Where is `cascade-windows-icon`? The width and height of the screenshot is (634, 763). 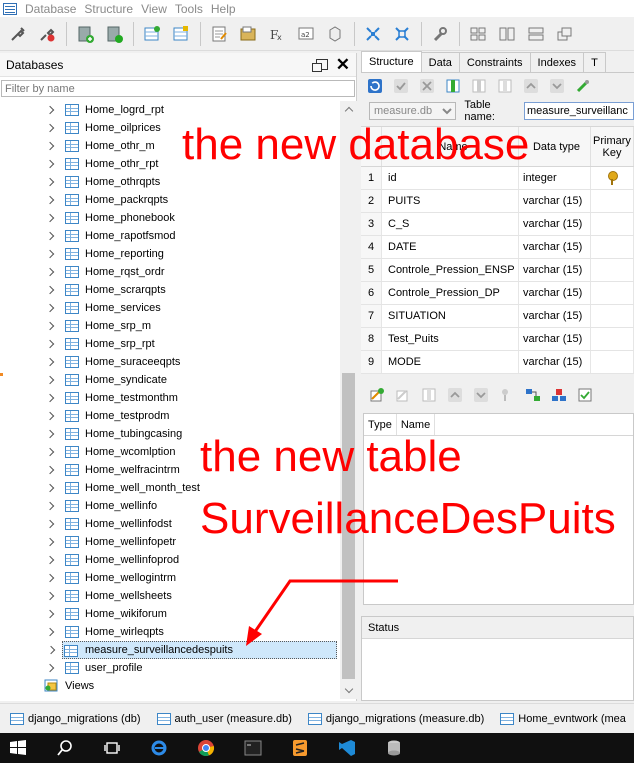
cascade-windows-icon is located at coordinates (565, 34).